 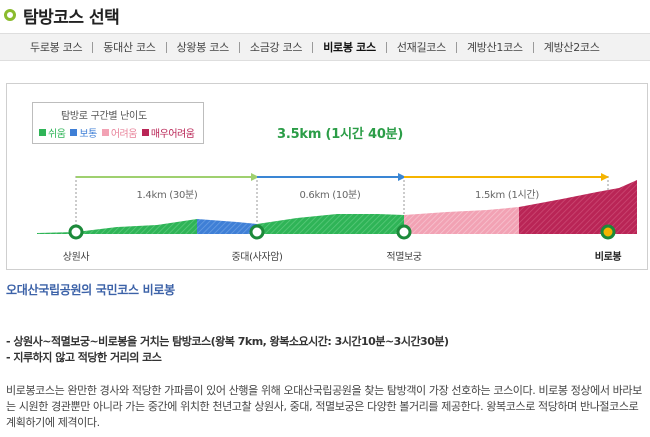 What do you see at coordinates (71, 17) in the screenshot?
I see `page-title-text: 탐방코스 선택` at bounding box center [71, 17].